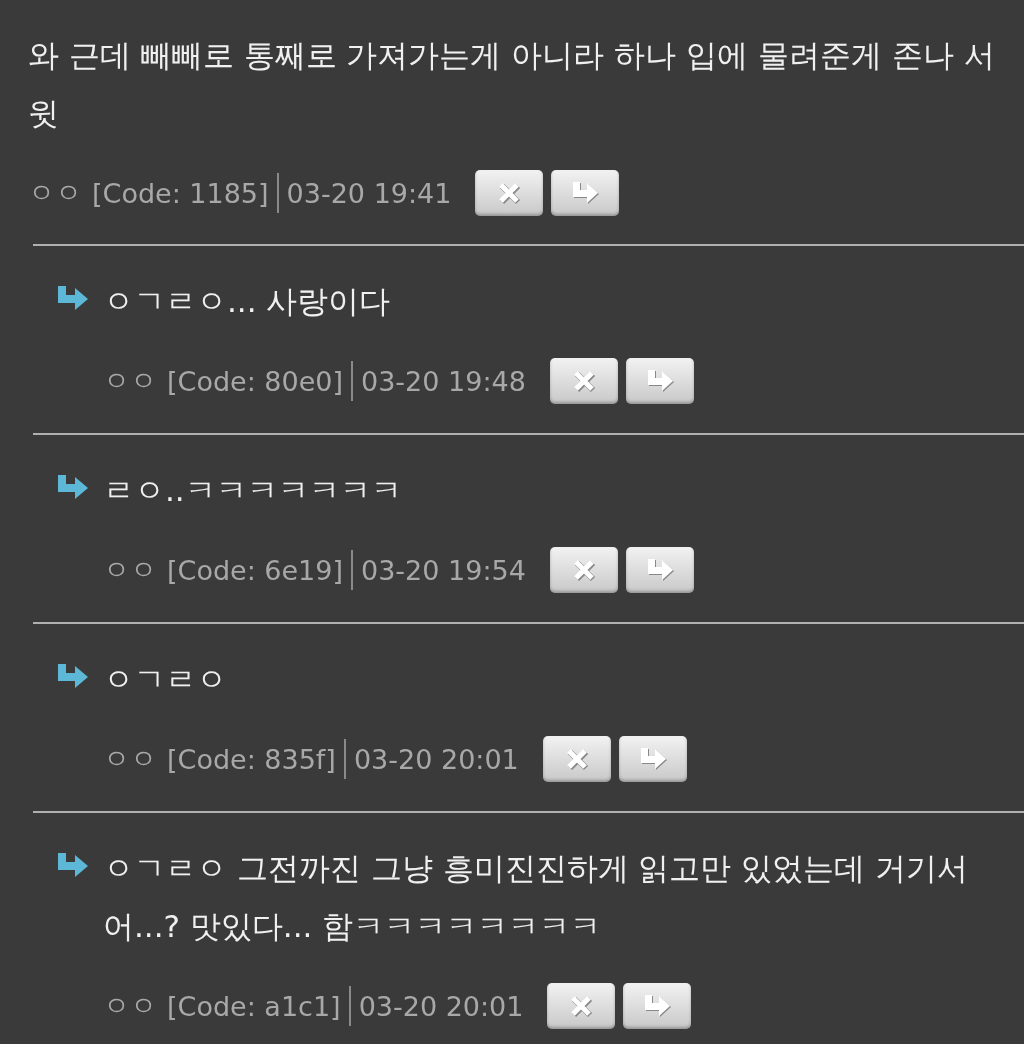 The image size is (1024, 1044). Describe the element at coordinates (536, 897) in the screenshot. I see `comment-text: ㅇㄱㄹㅇ 그전까진 그냥 흥미진진하게 읽고만 있었는데 거기서 어...? 맛있다... 함ㅋㅋㅋㅋㅋㅋㅋㅋ` at that location.